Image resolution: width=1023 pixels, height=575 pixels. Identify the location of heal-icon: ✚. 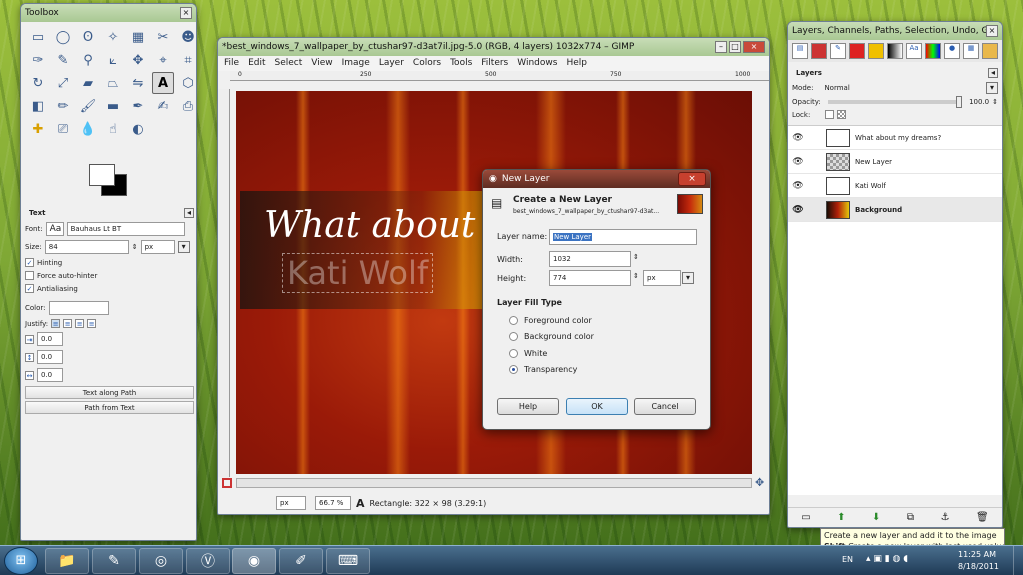
(38, 129).